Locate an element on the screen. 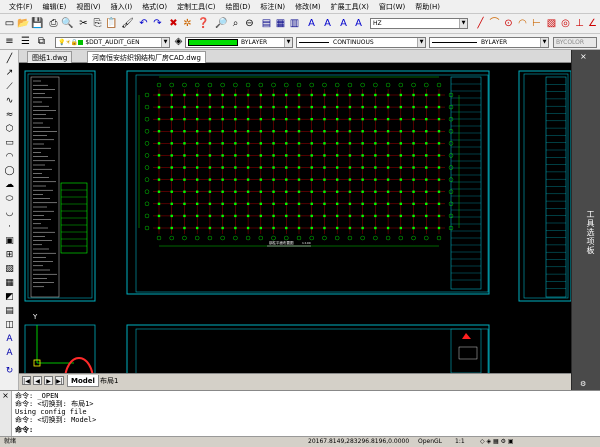  text-style-icon: A is located at coordinates (311, 23).